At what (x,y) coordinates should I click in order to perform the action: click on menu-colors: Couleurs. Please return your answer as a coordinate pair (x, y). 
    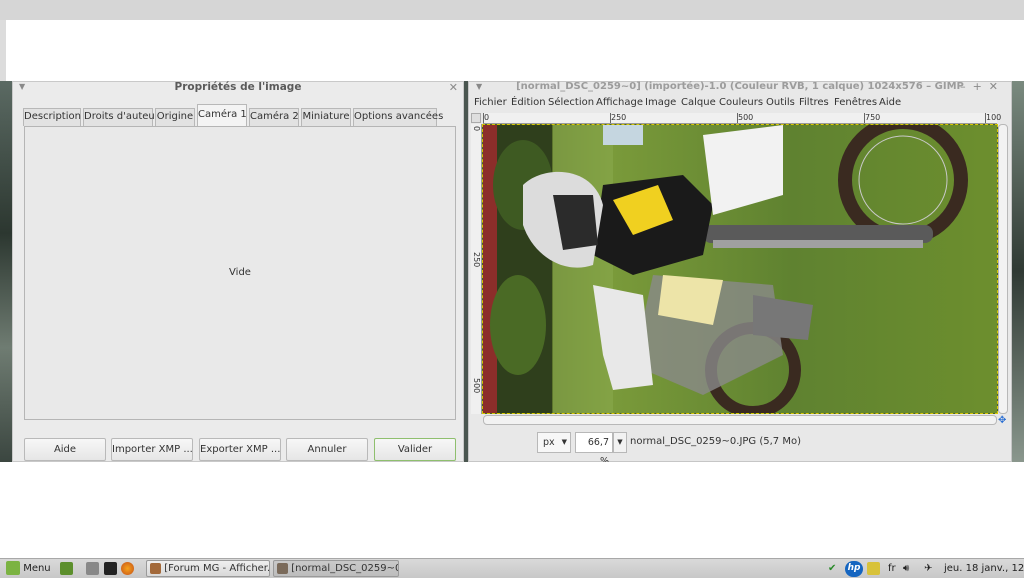
    Looking at the image, I should click on (741, 102).